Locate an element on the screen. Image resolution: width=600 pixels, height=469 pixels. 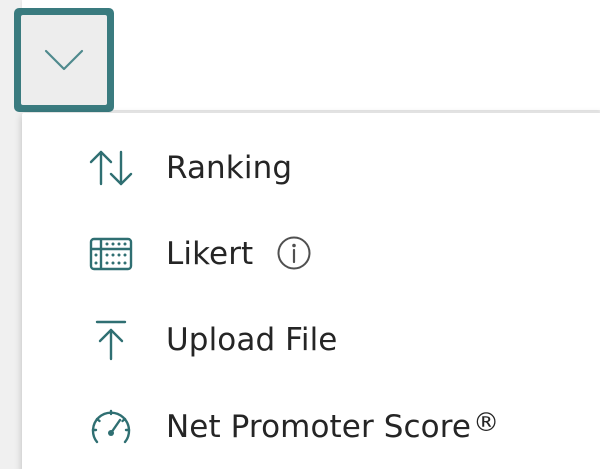
menu-item-label: Upload File is located at coordinates (252, 340).